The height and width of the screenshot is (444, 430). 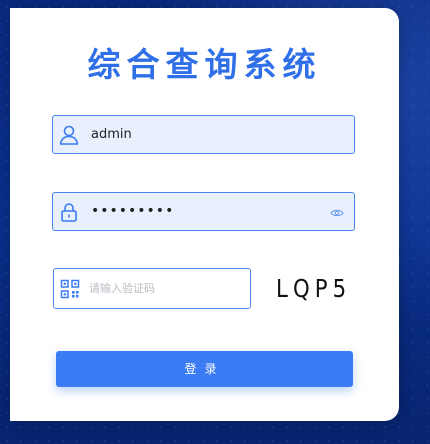 I want to click on page-title: 综合查询系统, so click(x=204, y=64).